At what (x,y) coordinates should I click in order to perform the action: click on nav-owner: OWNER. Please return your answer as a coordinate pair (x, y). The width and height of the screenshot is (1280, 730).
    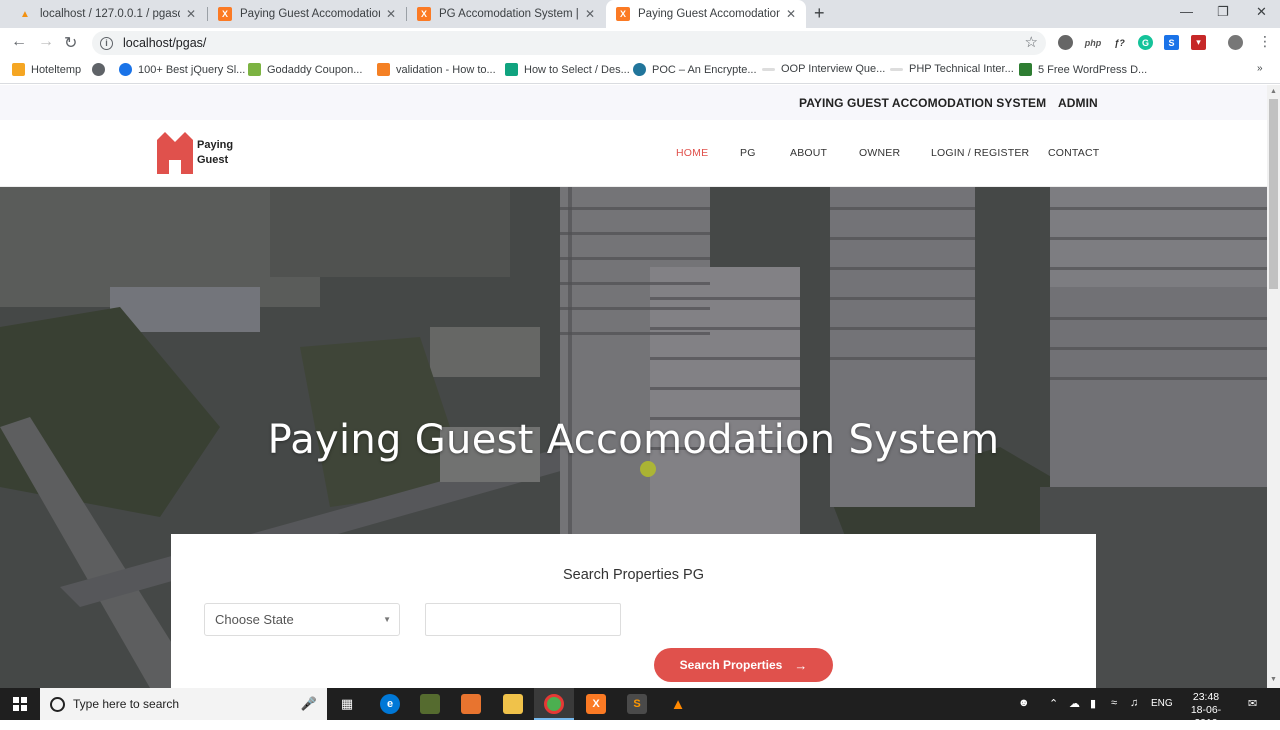
    Looking at the image, I should click on (879, 153).